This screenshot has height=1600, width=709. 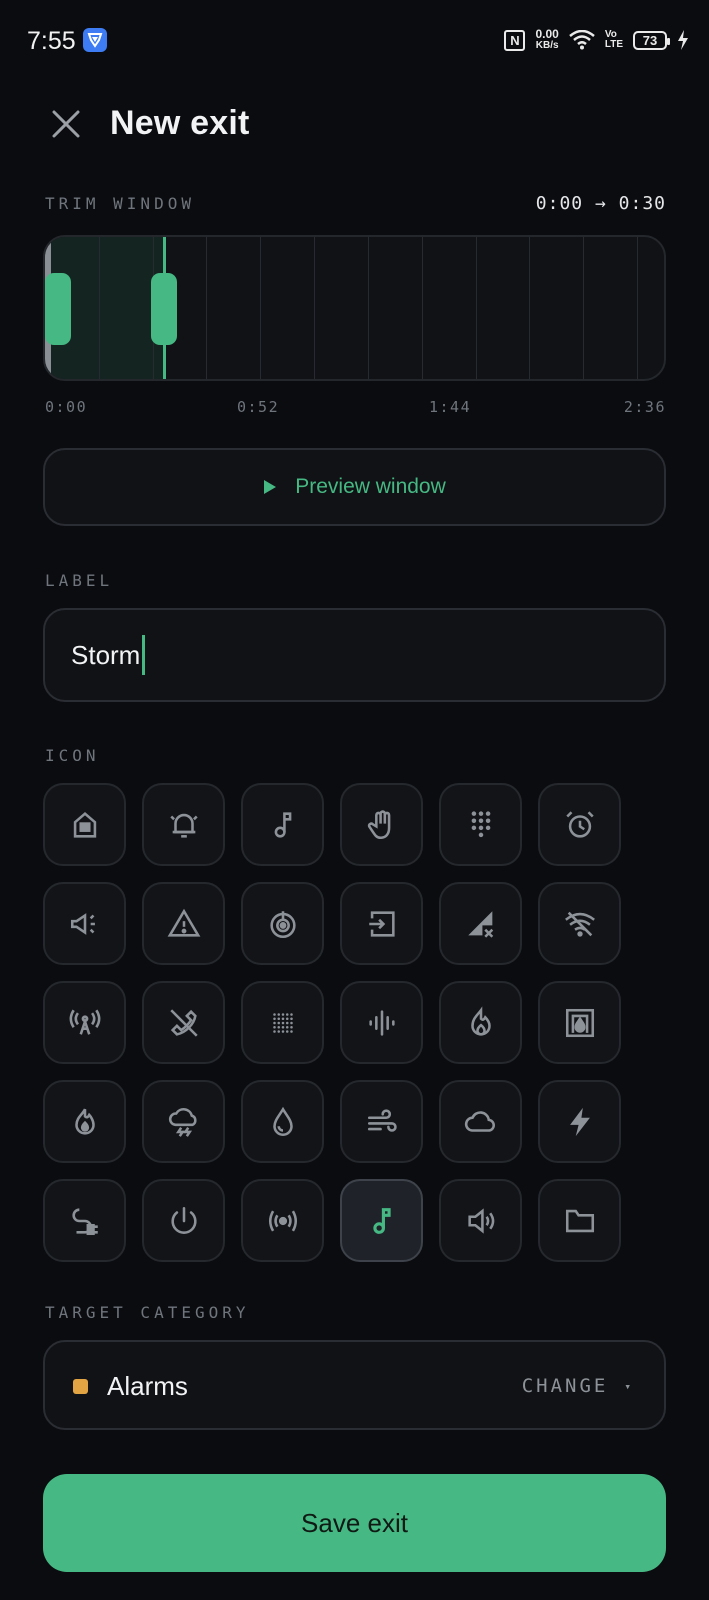 I want to click on tick-label: 1:44, so click(x=450, y=407).